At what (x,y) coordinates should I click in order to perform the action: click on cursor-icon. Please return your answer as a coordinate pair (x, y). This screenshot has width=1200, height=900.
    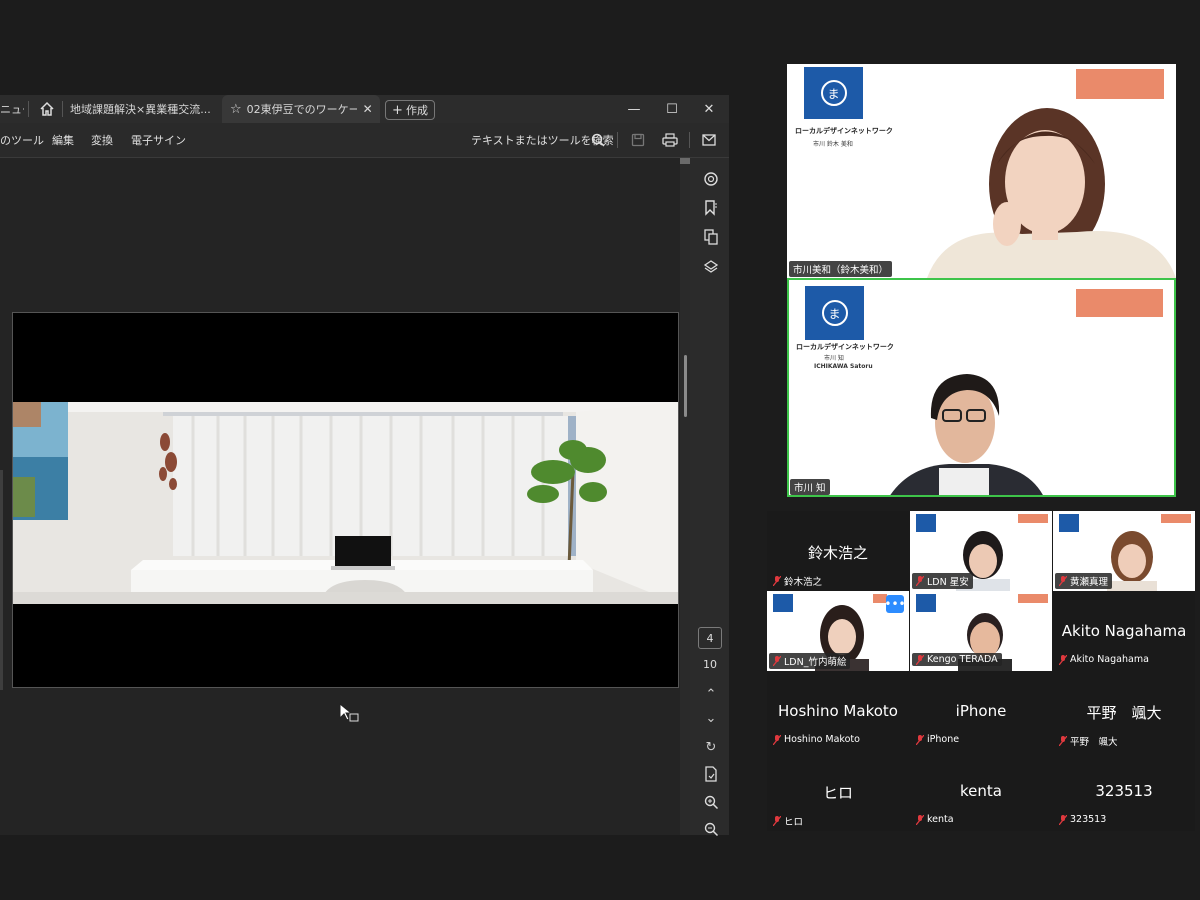
    Looking at the image, I should click on (350, 715).